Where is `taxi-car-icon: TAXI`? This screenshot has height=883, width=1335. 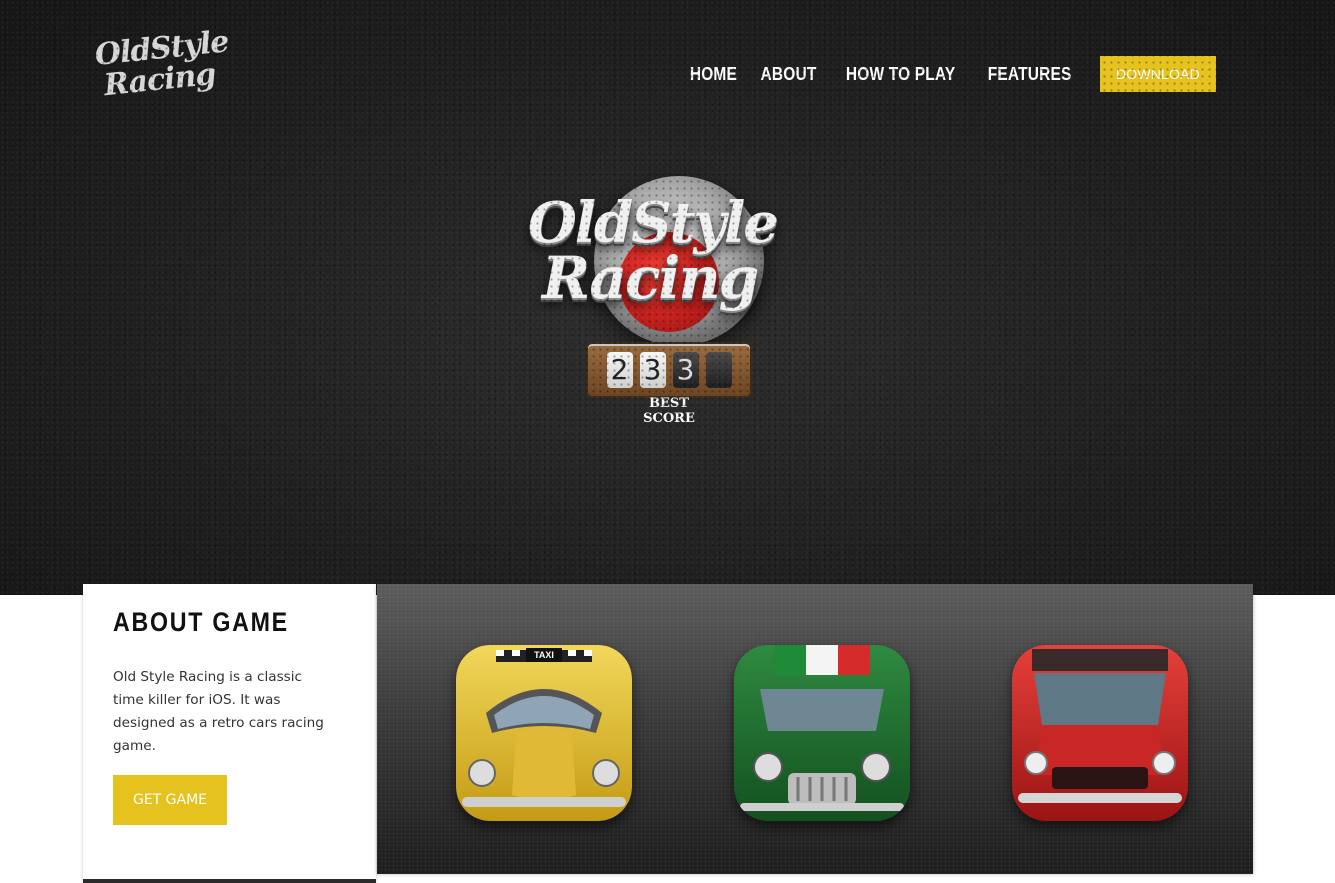
taxi-car-icon: TAXI is located at coordinates (544, 733).